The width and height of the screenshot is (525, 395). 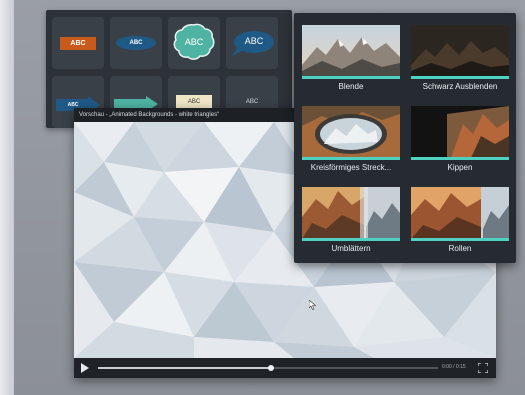 I want to click on scrubber-track, so click(x=268, y=368).